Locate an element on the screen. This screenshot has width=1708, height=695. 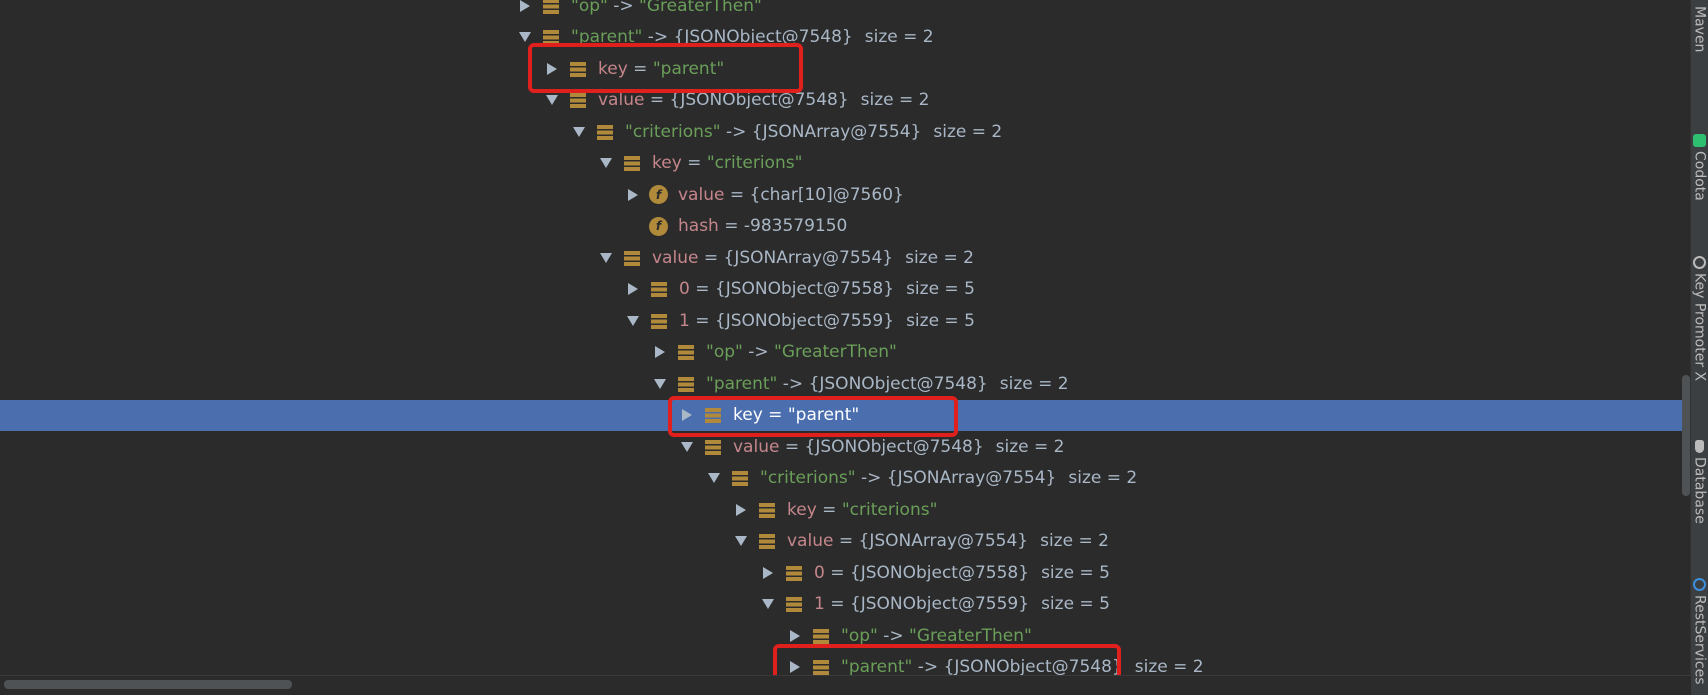
horizontal-scrollbar is located at coordinates (845, 685).